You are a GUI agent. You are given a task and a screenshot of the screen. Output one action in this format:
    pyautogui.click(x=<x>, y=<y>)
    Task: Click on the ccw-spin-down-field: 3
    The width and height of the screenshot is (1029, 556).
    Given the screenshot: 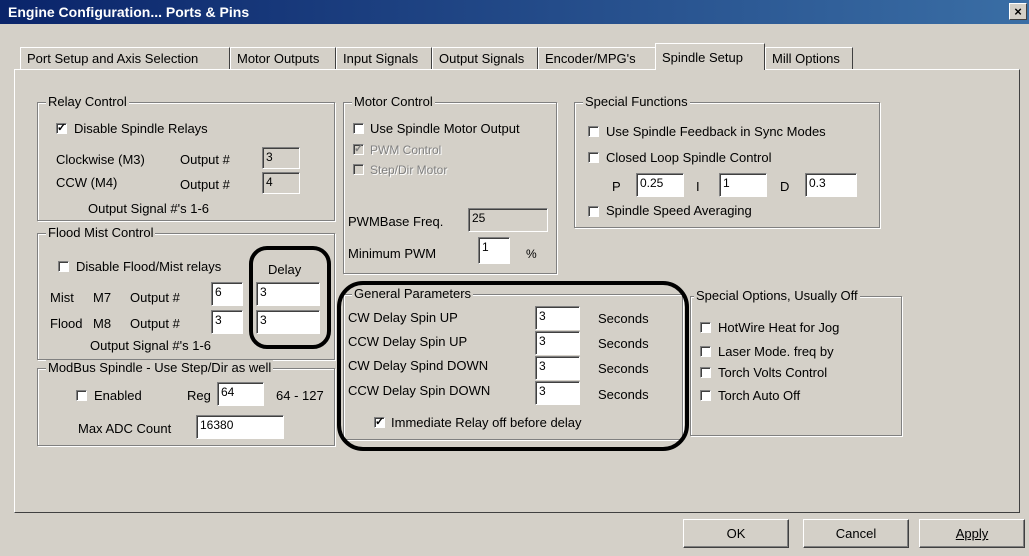 What is the action you would take?
    pyautogui.click(x=557, y=393)
    